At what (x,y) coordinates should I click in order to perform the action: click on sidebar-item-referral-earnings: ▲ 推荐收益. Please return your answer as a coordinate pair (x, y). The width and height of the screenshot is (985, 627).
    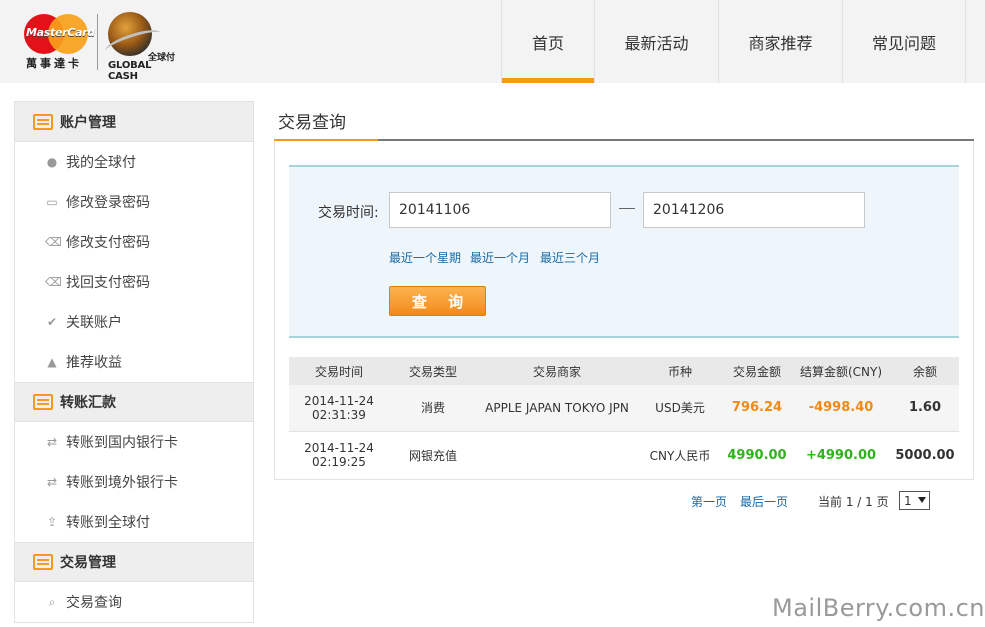
    Looking at the image, I should click on (134, 362).